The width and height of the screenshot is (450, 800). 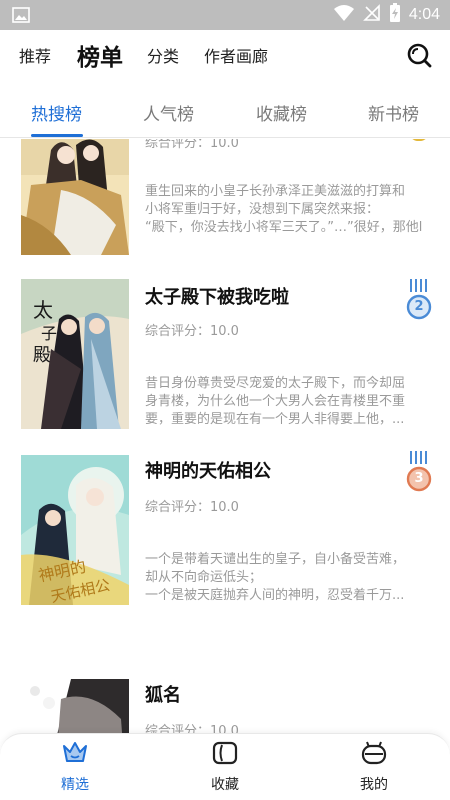 What do you see at coordinates (395, 15) in the screenshot?
I see `battery-charging-icon` at bounding box center [395, 15].